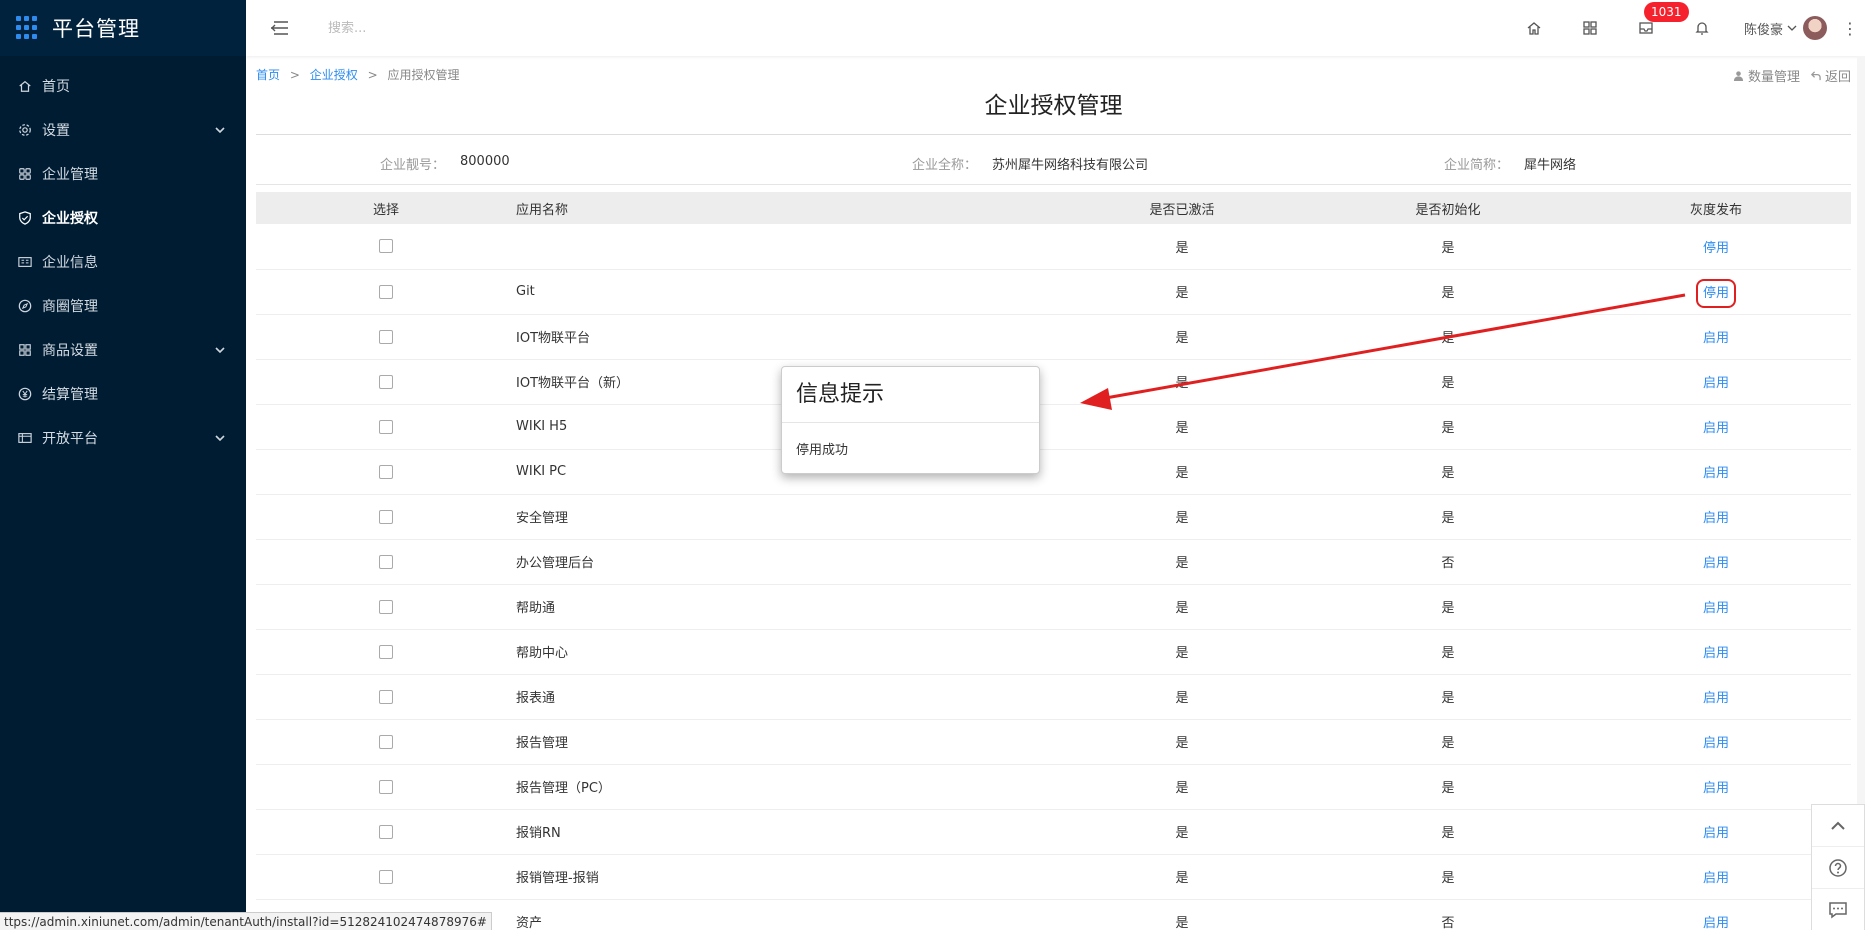 This screenshot has width=1865, height=930. What do you see at coordinates (123, 130) in the screenshot?
I see `sidebar-item-1: 设置` at bounding box center [123, 130].